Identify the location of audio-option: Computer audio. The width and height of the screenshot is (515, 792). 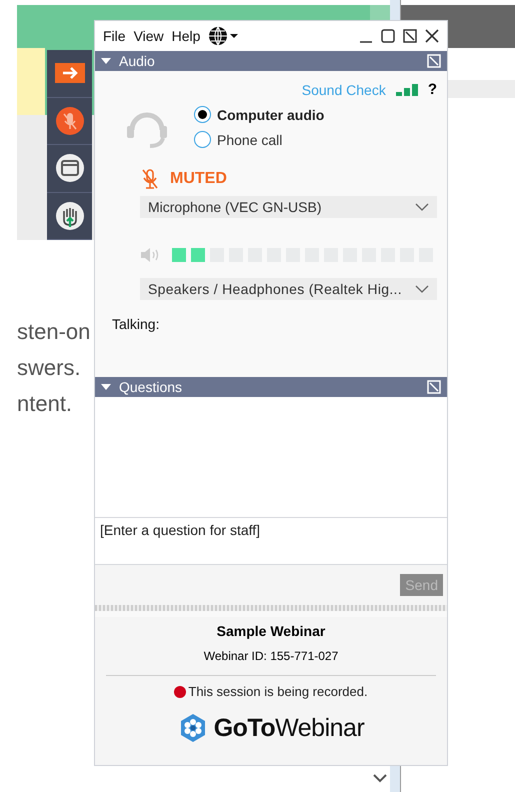
(259, 114).